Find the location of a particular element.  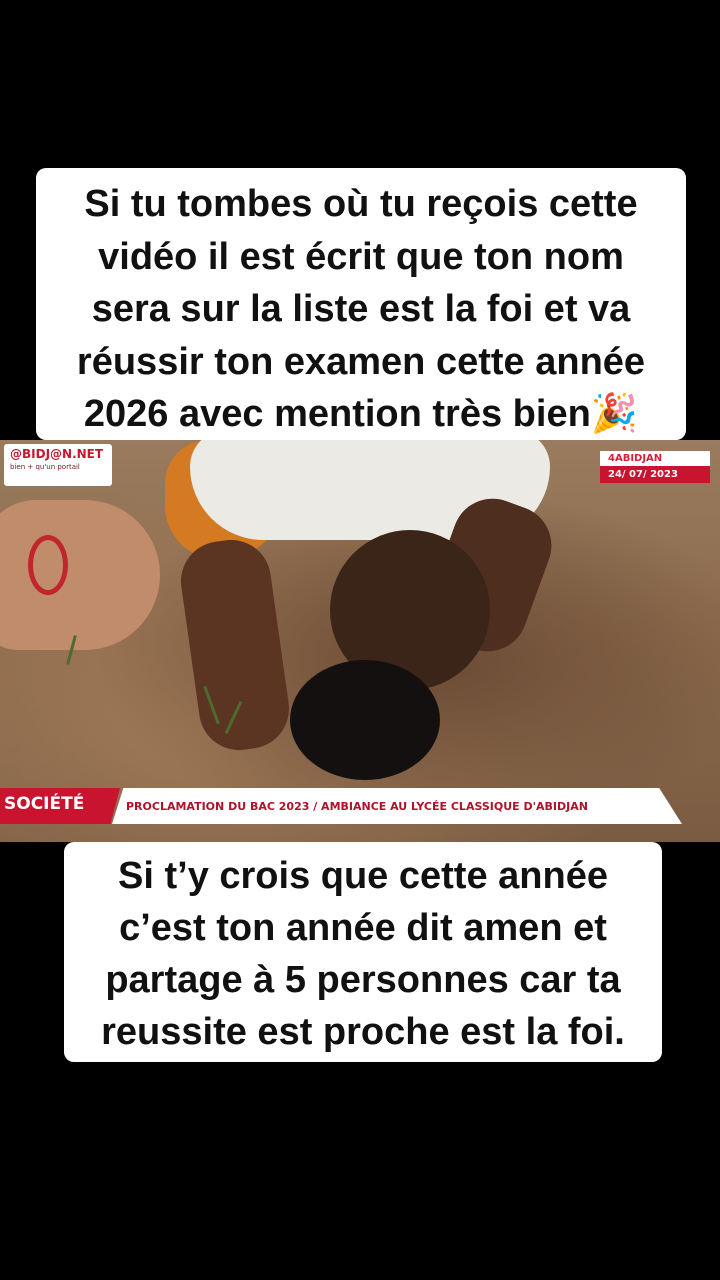

caption-line: 2026 avec mention très bien🎉 is located at coordinates (361, 414).